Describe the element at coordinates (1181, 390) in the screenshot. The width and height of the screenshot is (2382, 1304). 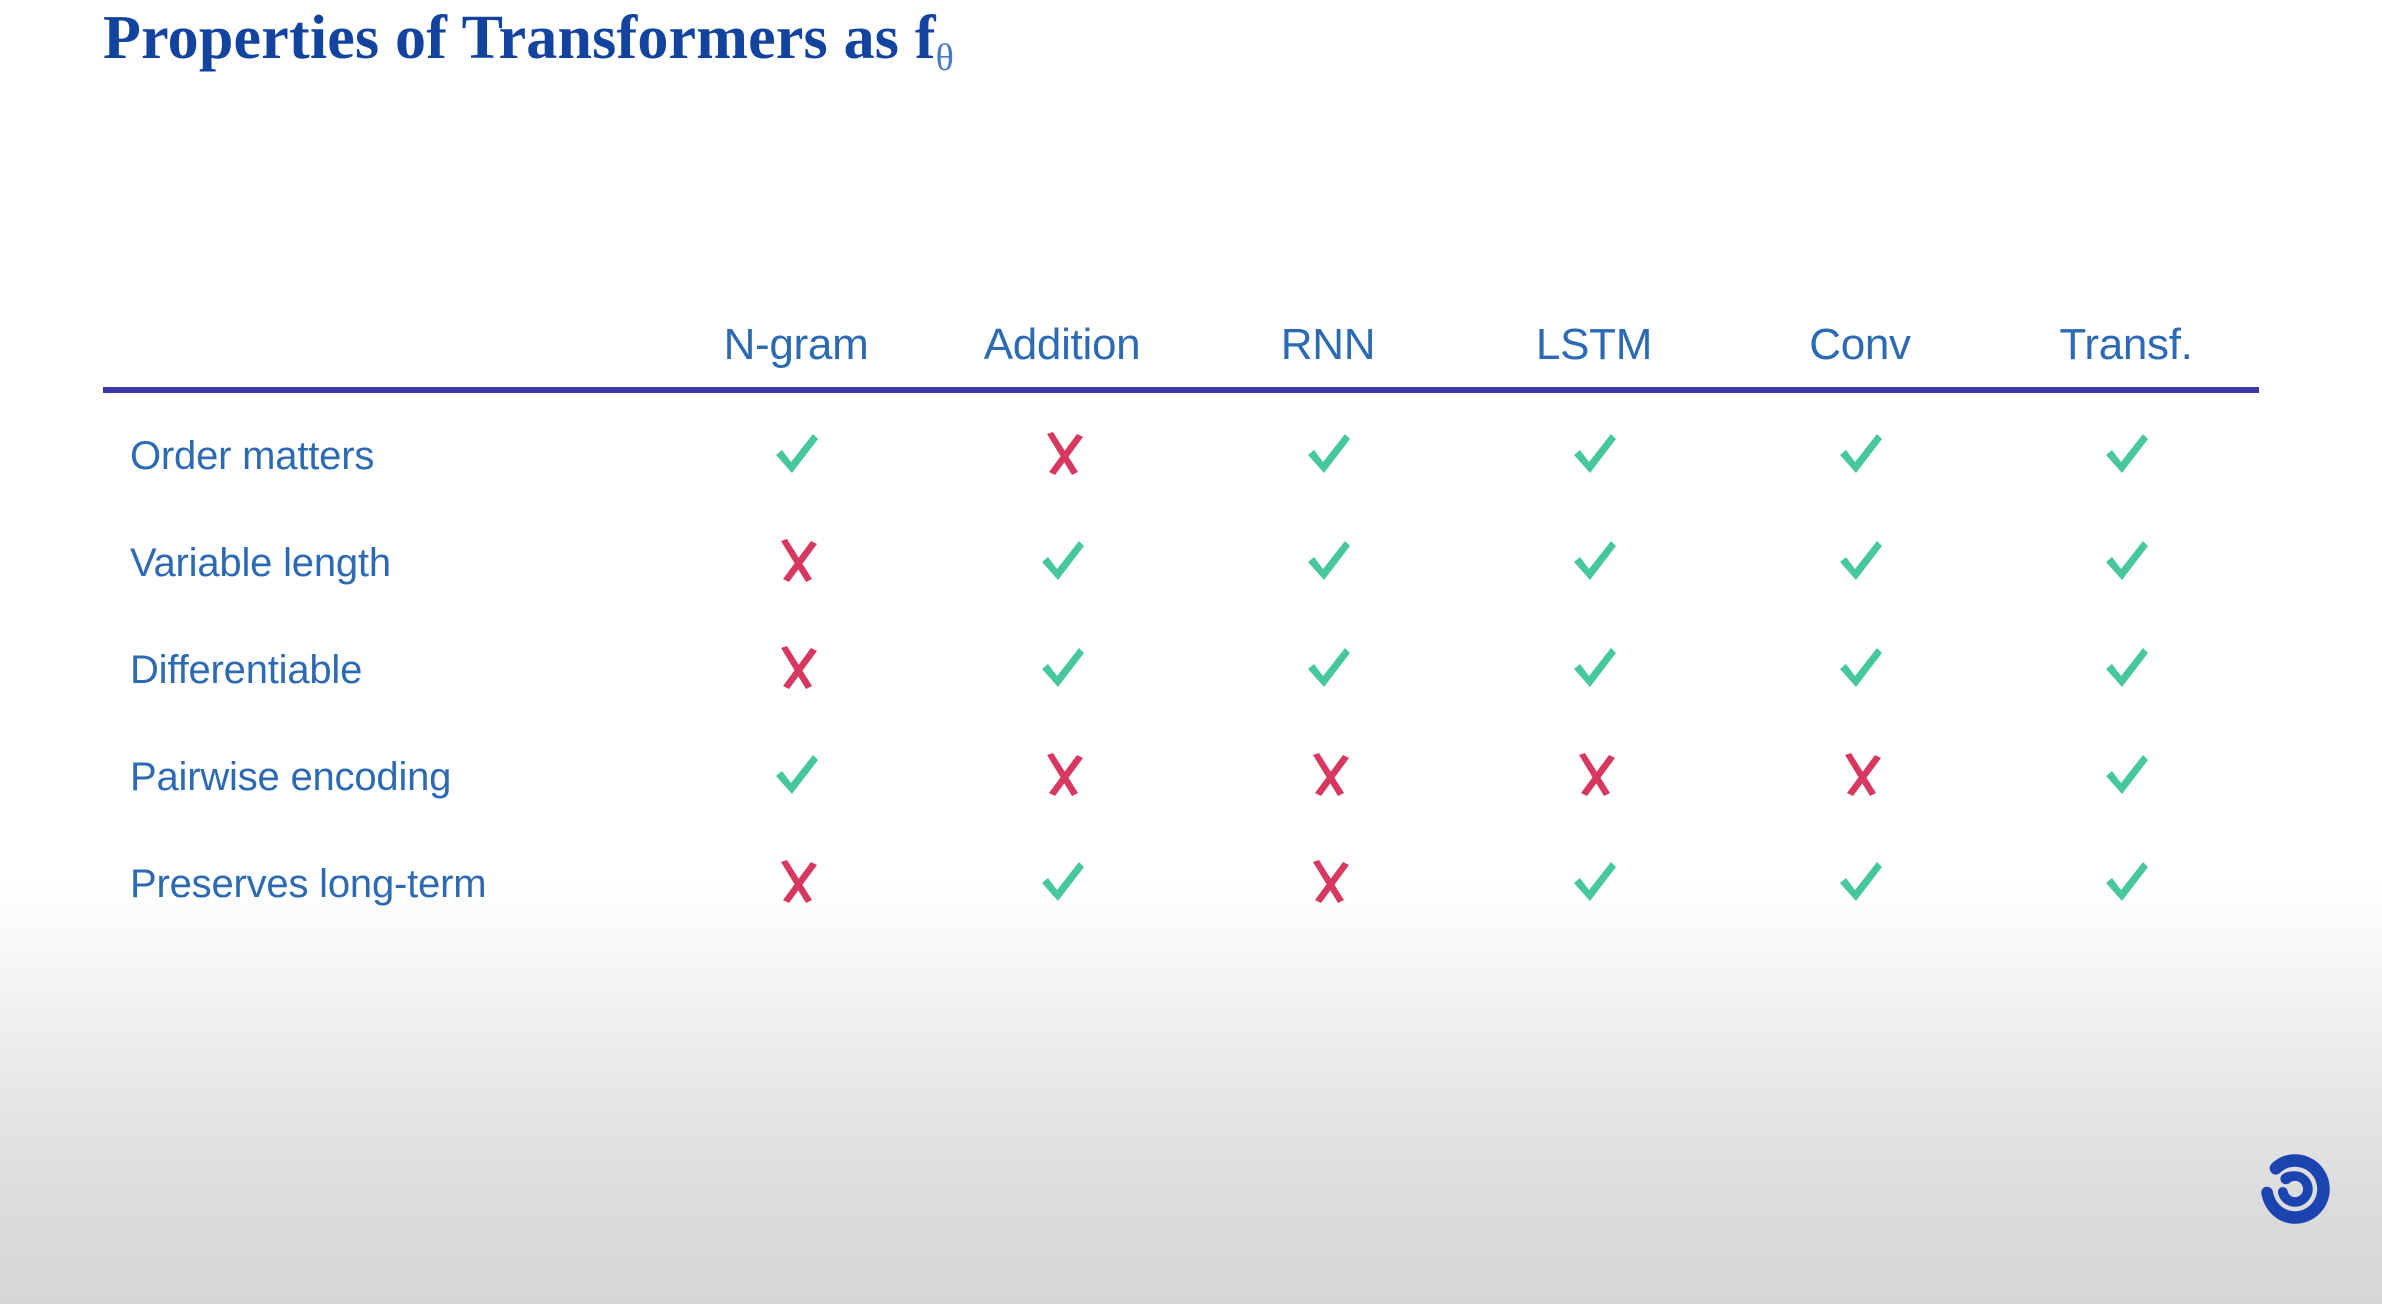
I see `header-divider-rule` at that location.